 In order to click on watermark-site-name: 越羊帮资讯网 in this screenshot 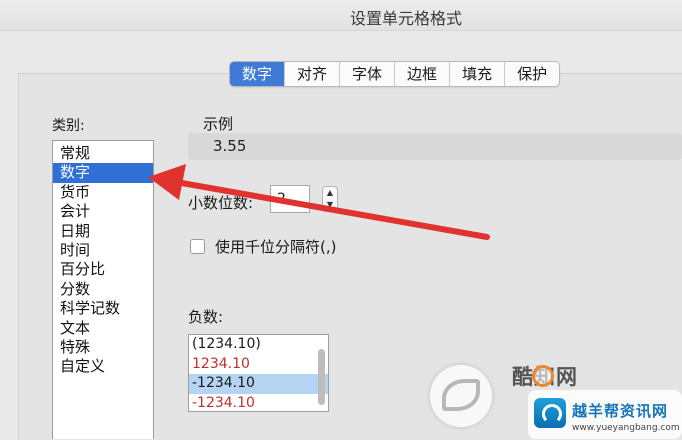, I will do `click(620, 411)`.